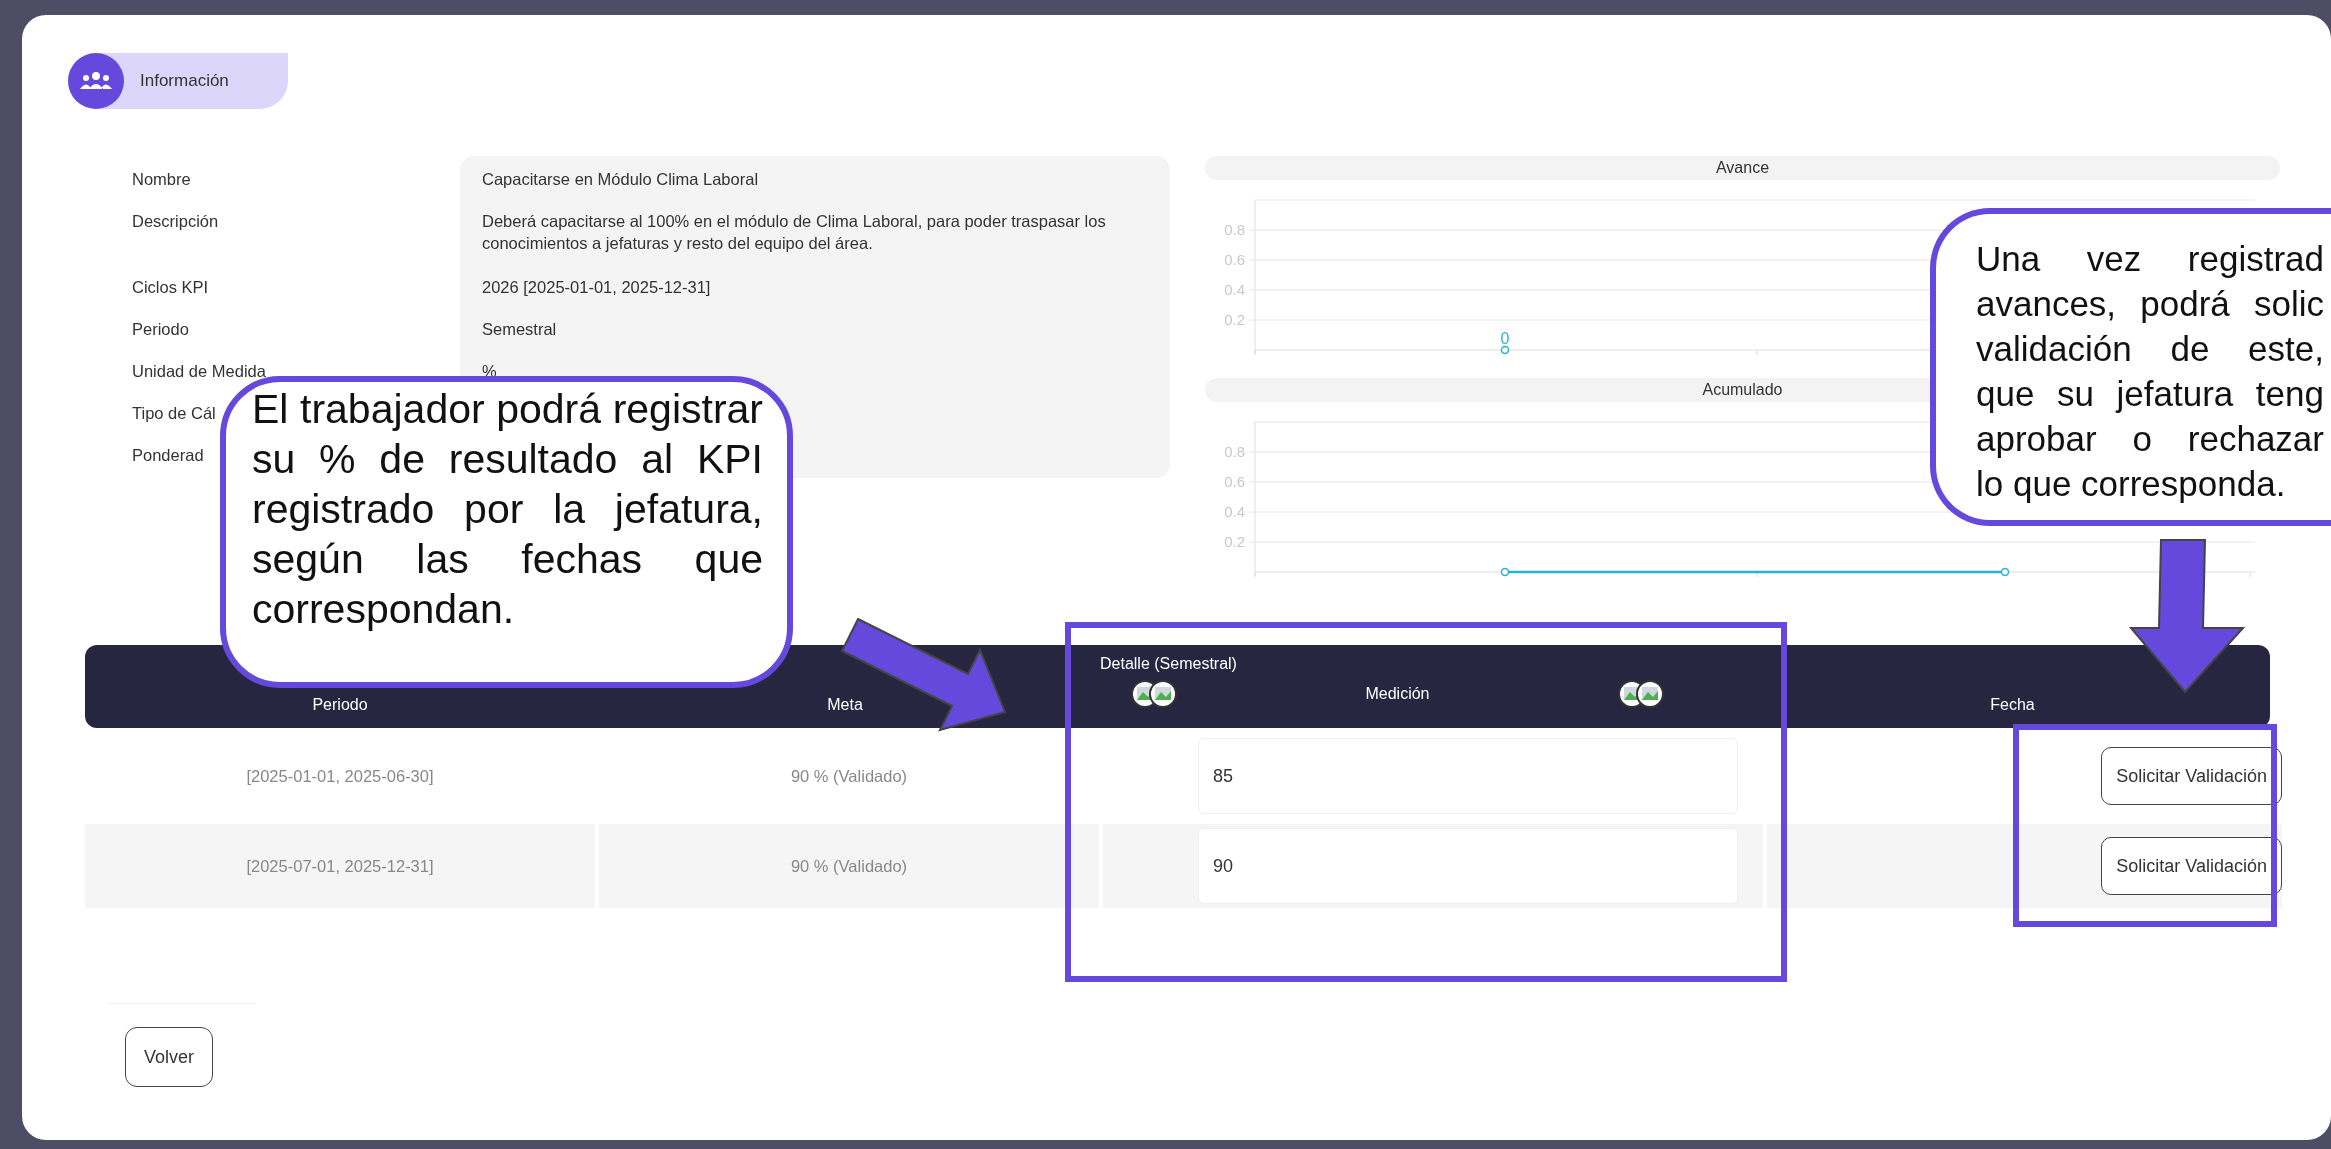 The height and width of the screenshot is (1149, 2331). I want to click on callout-text: avances, podrá solic, so click(2150, 304).